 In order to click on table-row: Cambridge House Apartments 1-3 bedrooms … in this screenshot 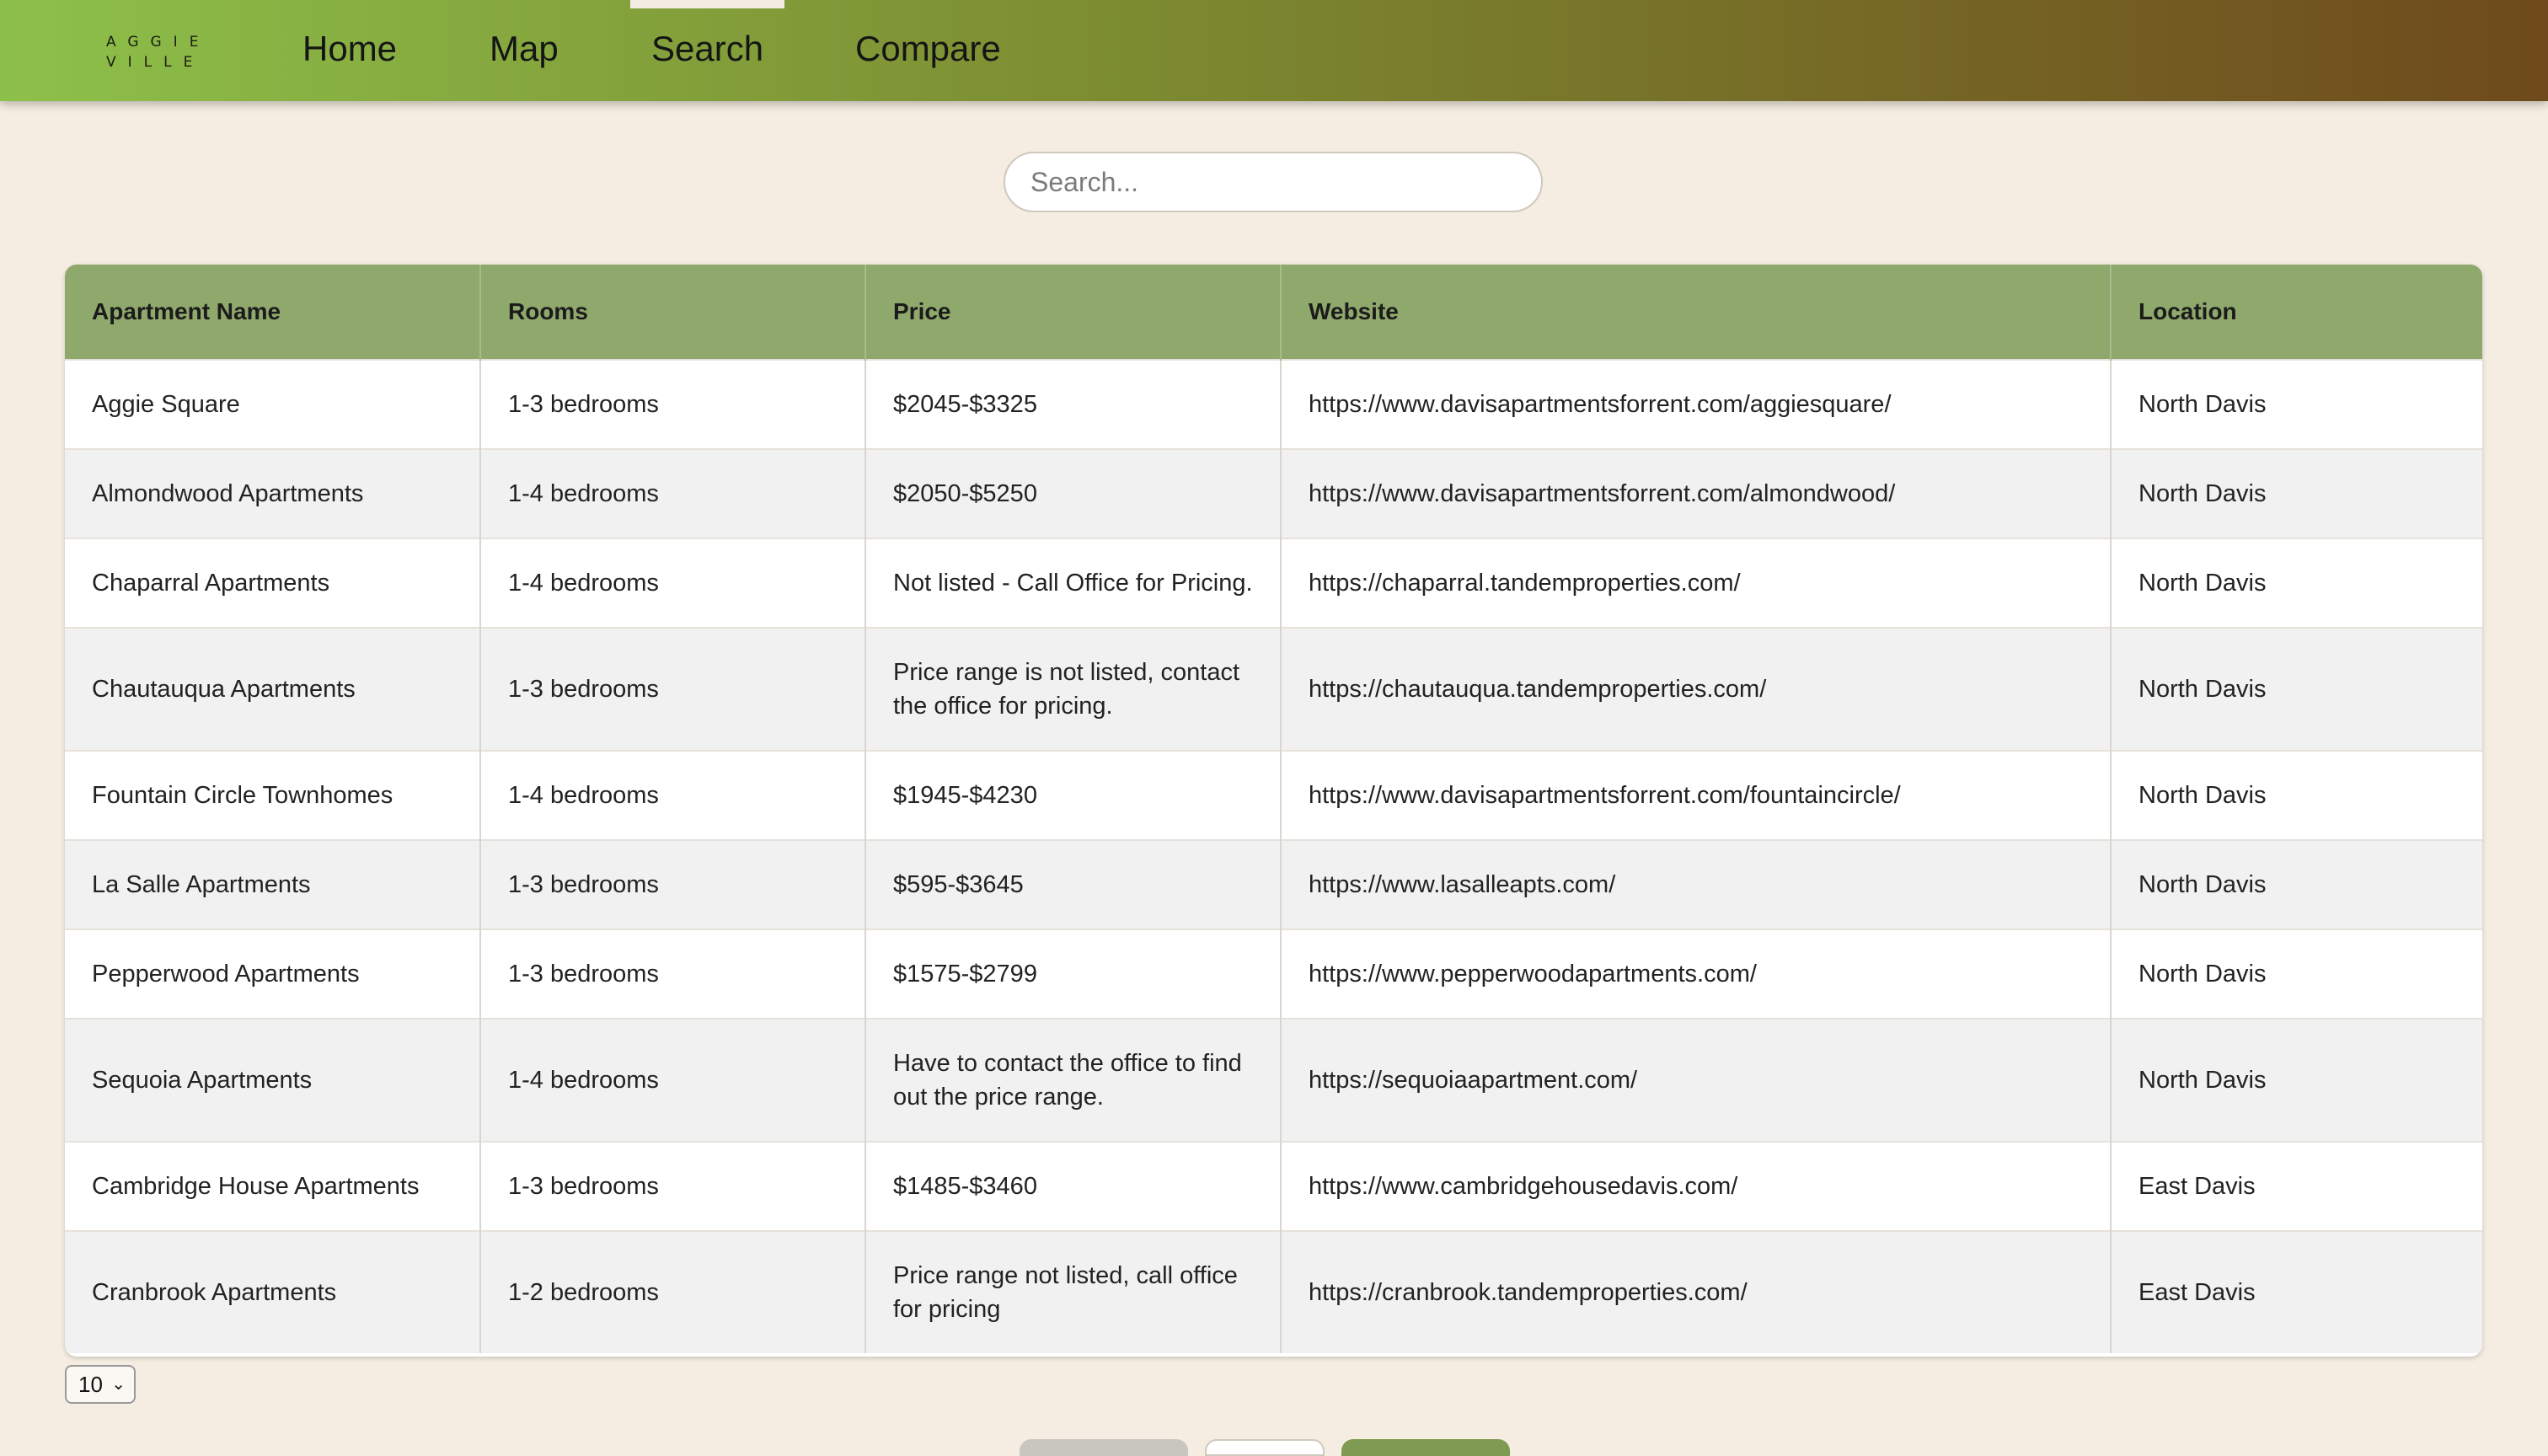, I will do `click(1273, 1186)`.